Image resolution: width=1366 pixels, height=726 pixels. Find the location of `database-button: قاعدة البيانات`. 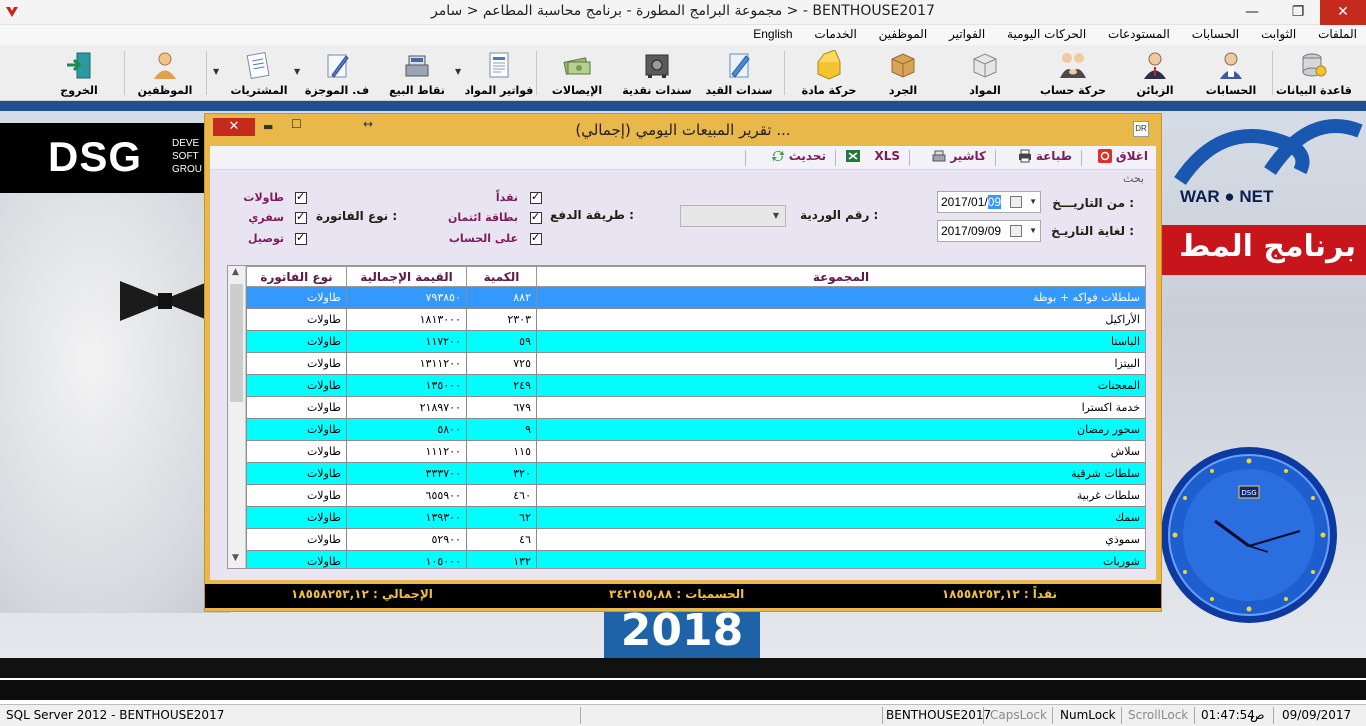

database-button: قاعدة البيانات is located at coordinates (1314, 73).